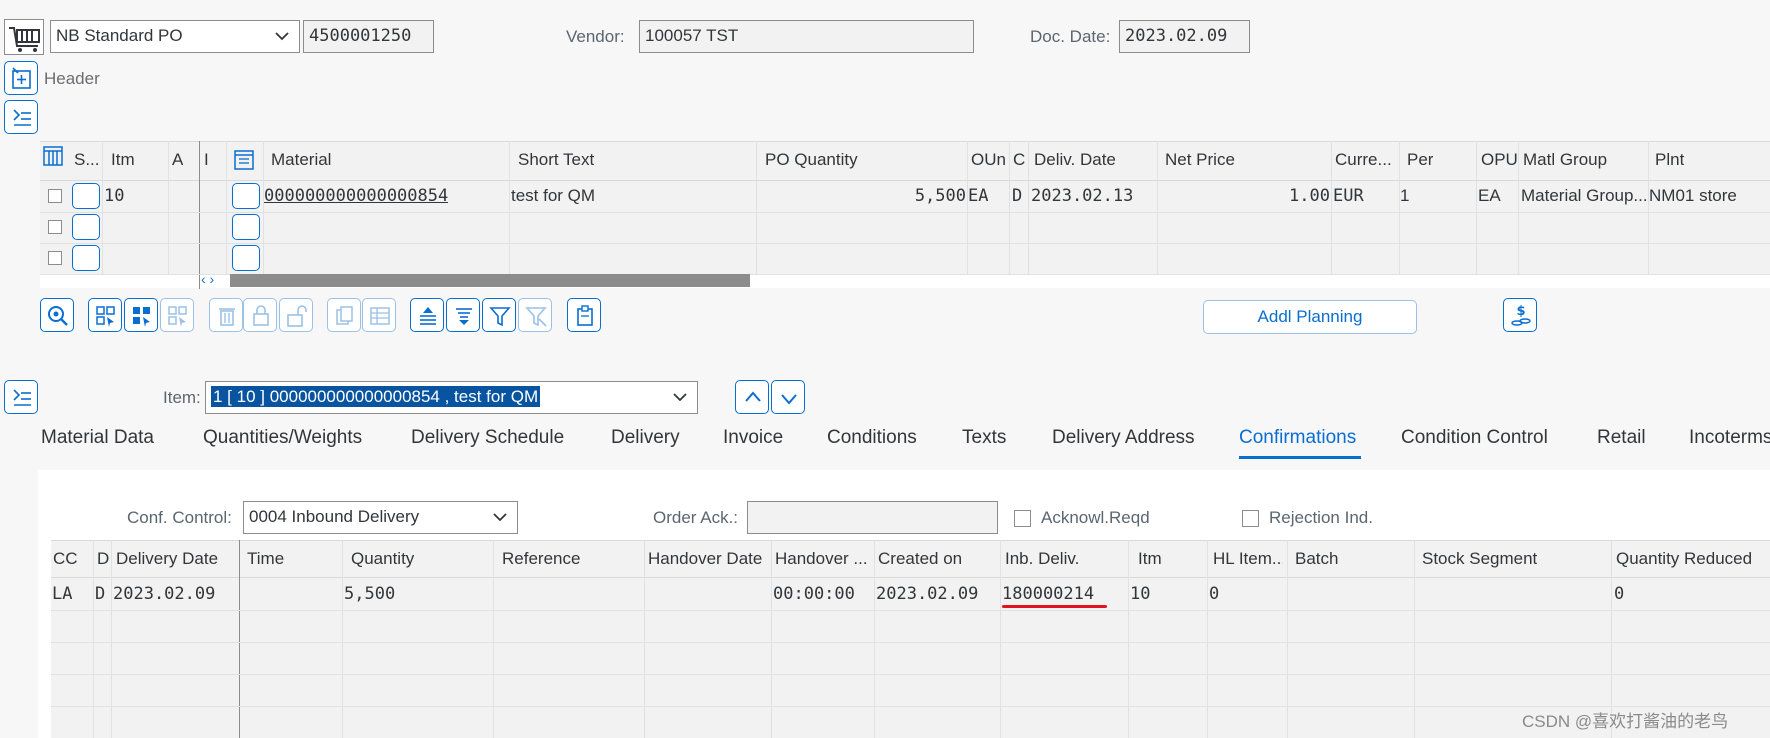 Image resolution: width=1770 pixels, height=738 pixels. What do you see at coordinates (1250, 518) in the screenshot?
I see `rejection-ind-checkbox` at bounding box center [1250, 518].